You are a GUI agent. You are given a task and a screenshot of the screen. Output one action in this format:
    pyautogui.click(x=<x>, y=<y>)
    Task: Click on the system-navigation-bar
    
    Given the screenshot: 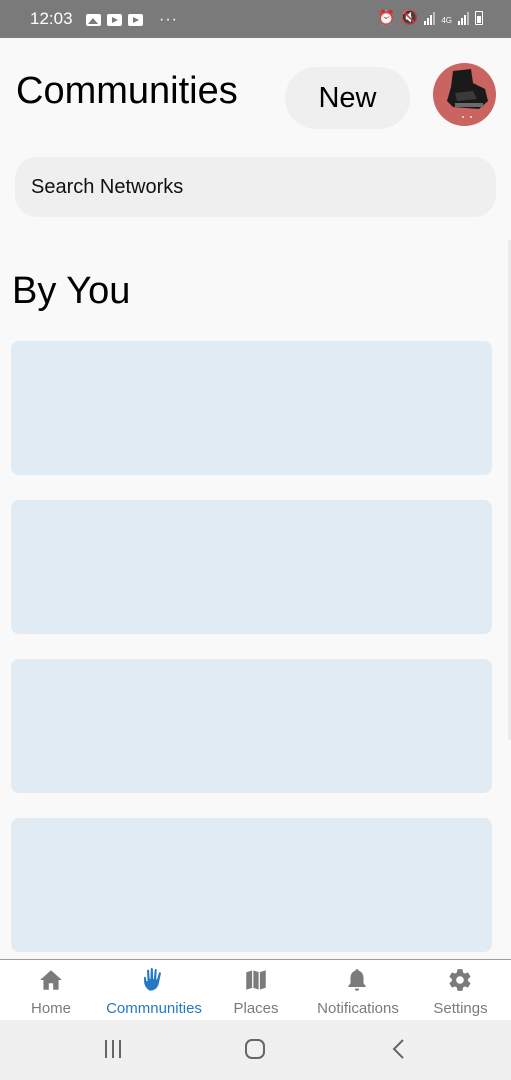 What is the action you would take?
    pyautogui.click(x=255, y=1050)
    